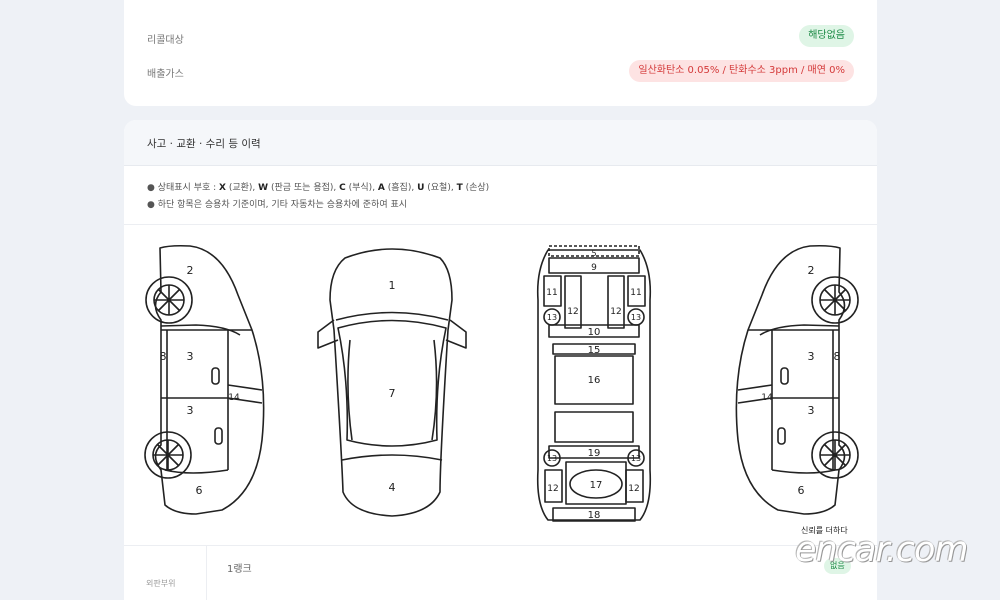 This screenshot has height=600, width=1000. Describe the element at coordinates (239, 569) in the screenshot. I see `rank-label: 1랭크` at that location.